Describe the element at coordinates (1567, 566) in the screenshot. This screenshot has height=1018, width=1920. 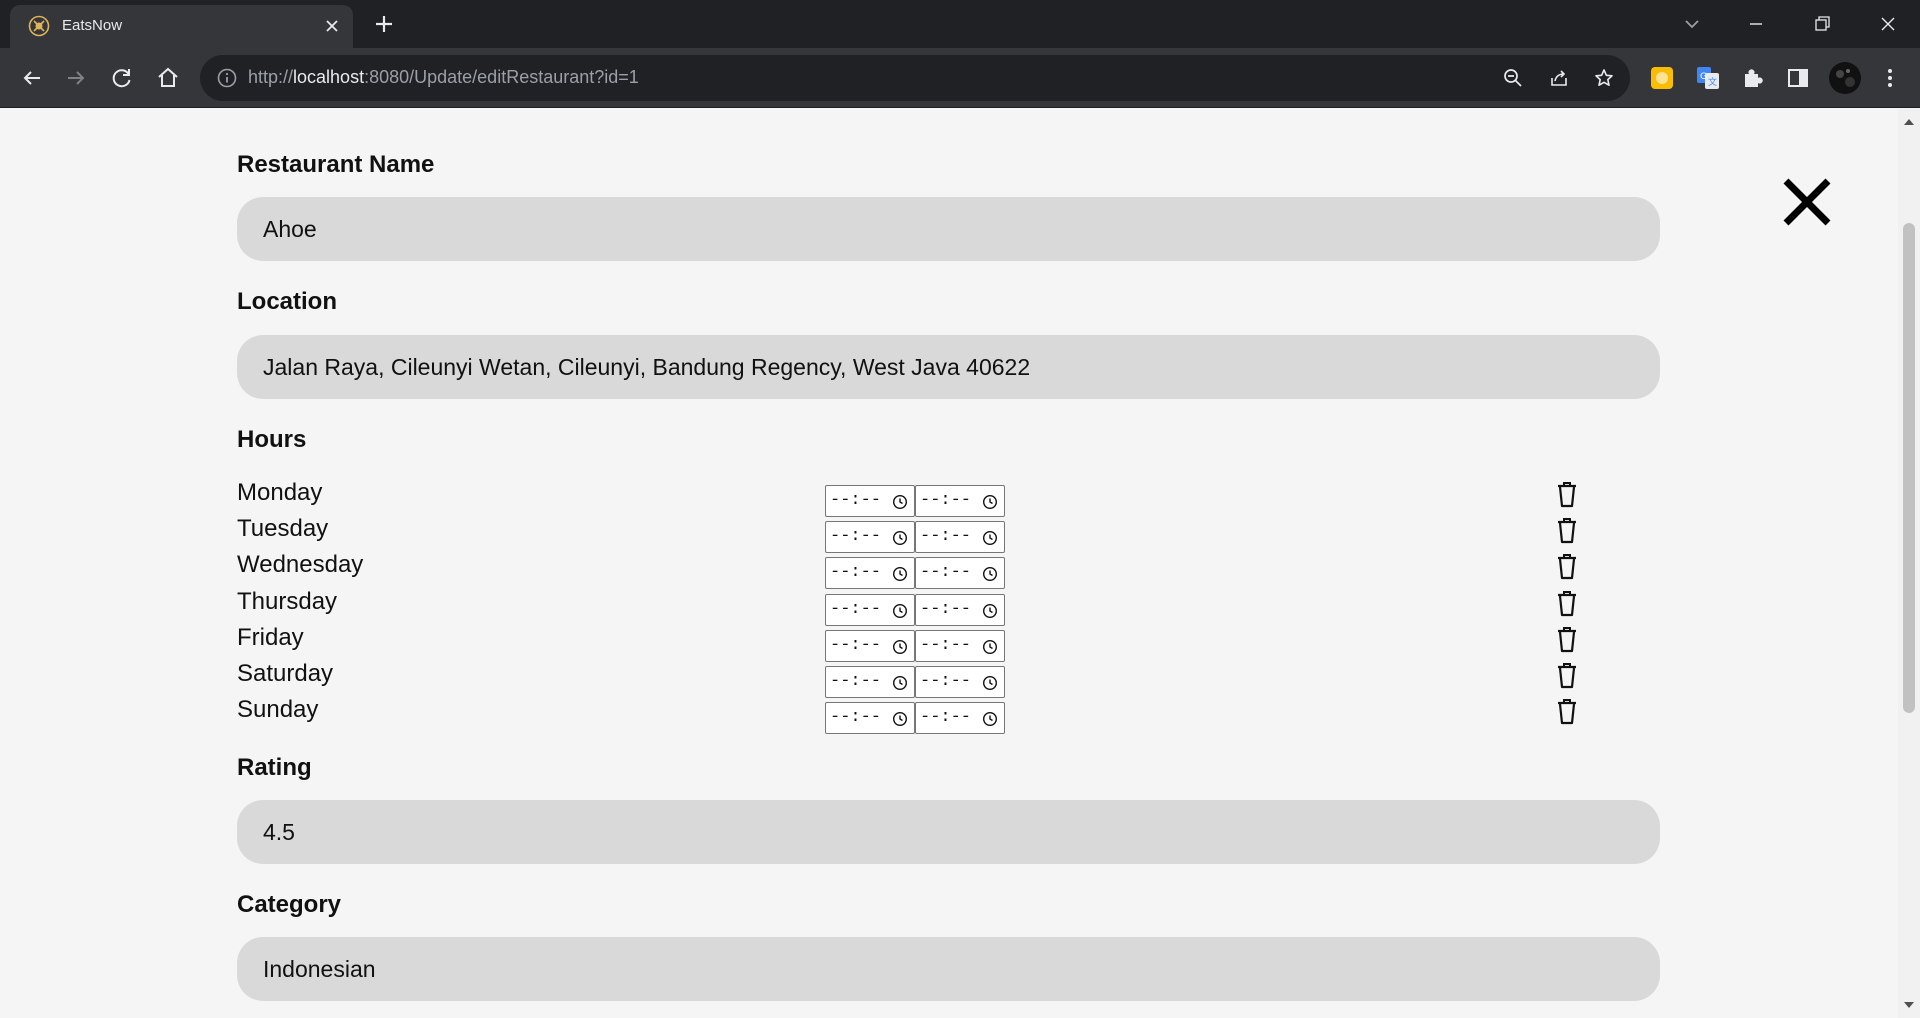
I see `delete-wednesday-hours-trash-icon` at that location.